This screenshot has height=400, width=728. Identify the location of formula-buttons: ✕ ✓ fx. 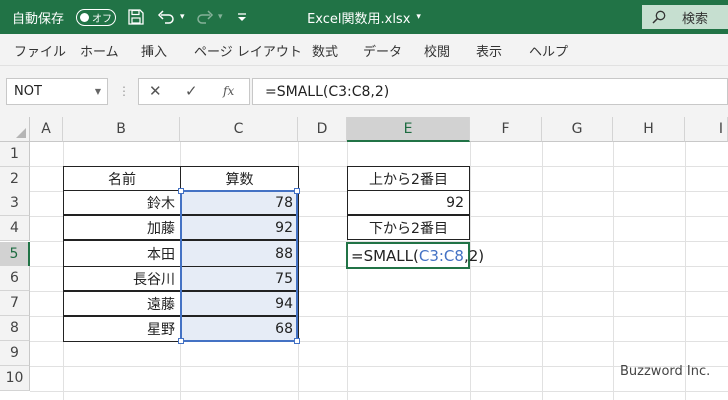
(194, 91).